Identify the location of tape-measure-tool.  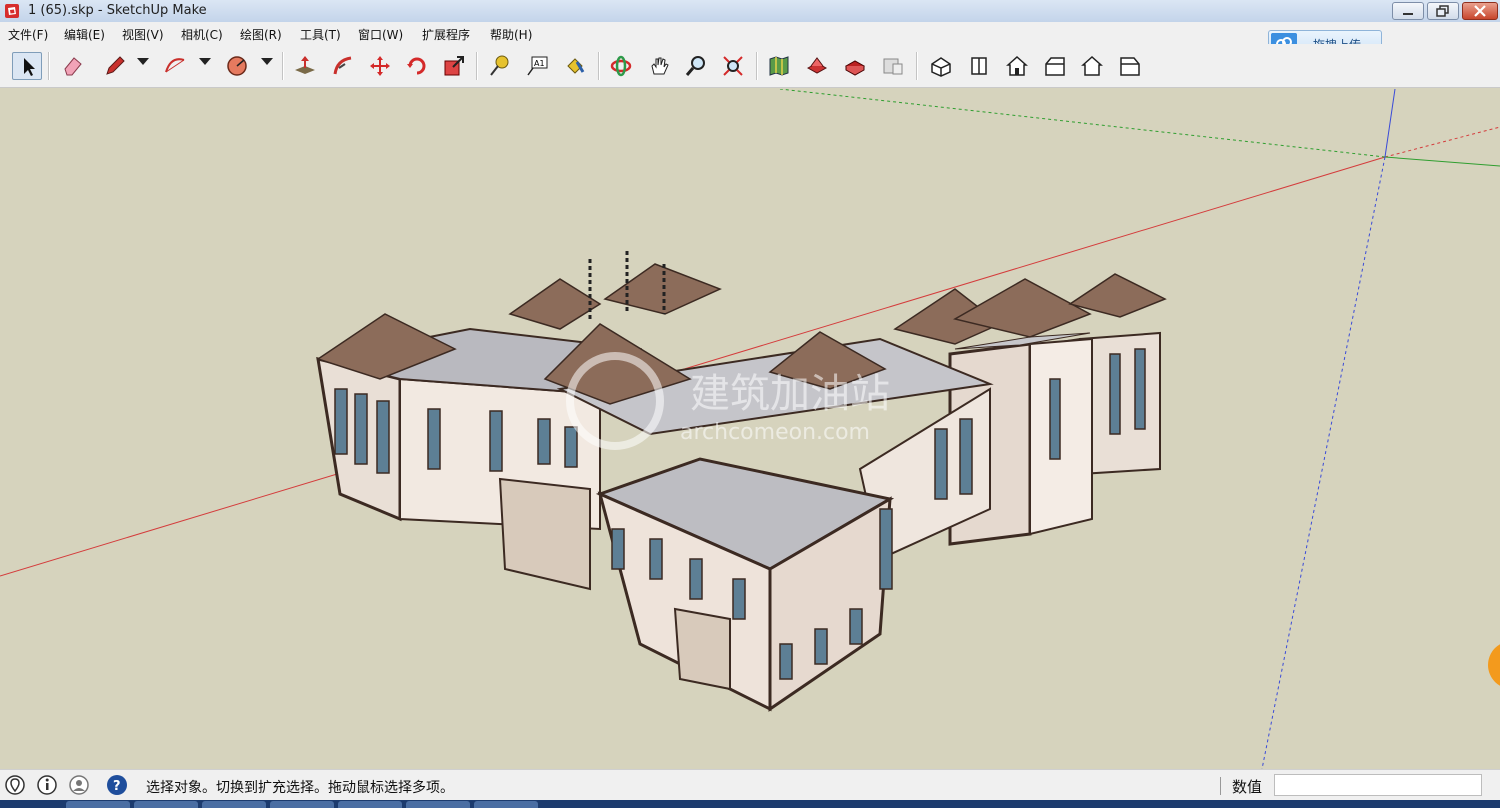
(499, 66).